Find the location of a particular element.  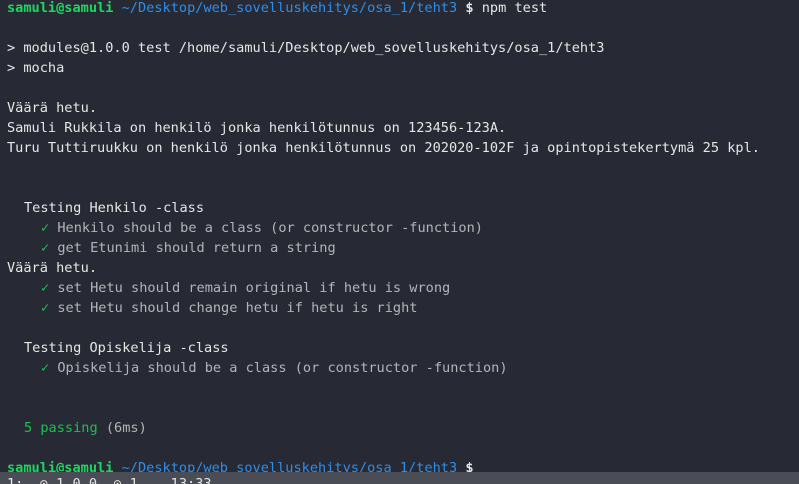

test-summary: 5 passing (6ms) is located at coordinates (403, 430).